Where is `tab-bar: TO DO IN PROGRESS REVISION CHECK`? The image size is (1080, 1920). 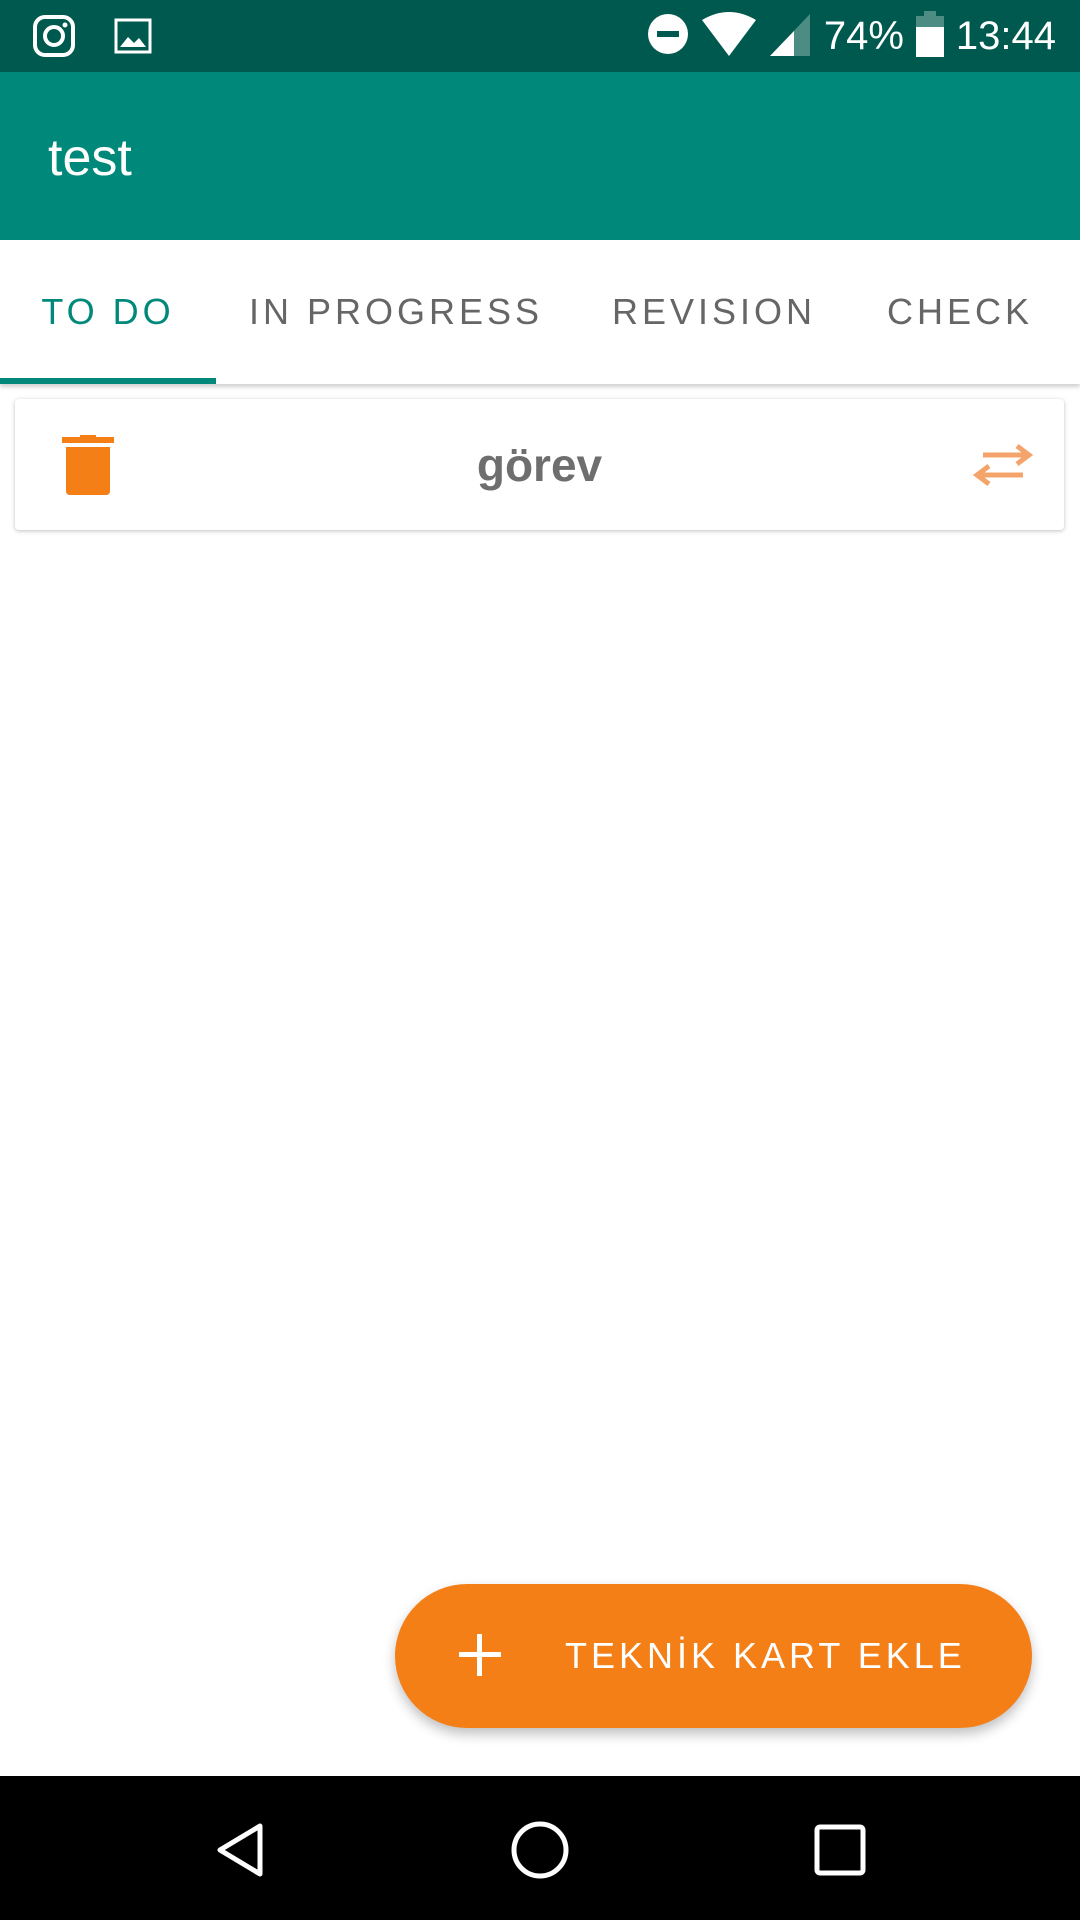
tab-bar: TO DO IN PROGRESS REVISION CHECK is located at coordinates (540, 312).